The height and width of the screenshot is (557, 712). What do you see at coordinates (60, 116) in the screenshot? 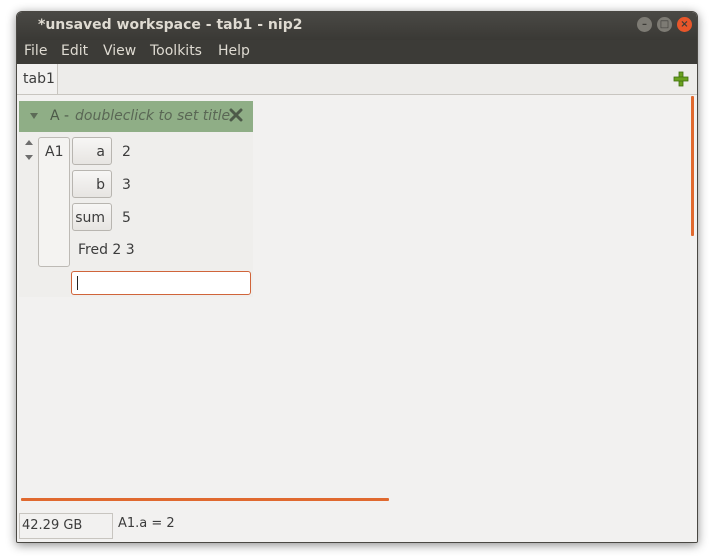
I see `column-name: A -` at bounding box center [60, 116].